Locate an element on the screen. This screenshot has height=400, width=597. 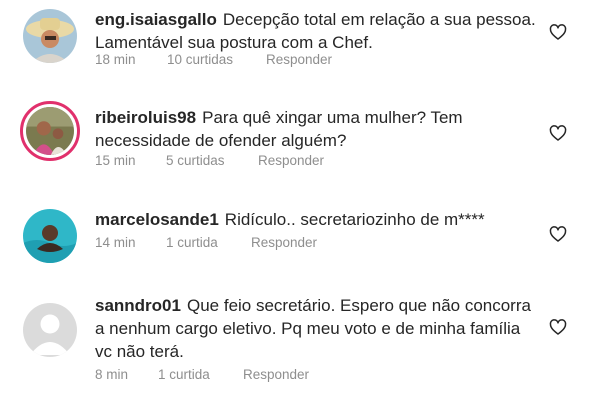
comment-likes: 5 curtidas is located at coordinates (195, 160).